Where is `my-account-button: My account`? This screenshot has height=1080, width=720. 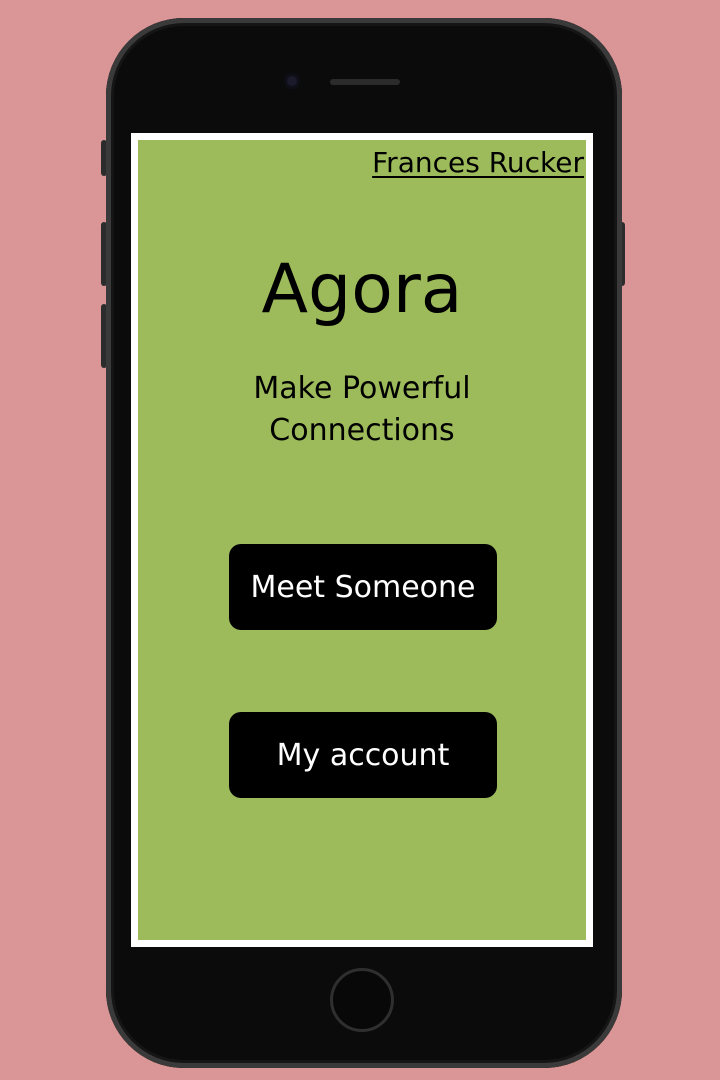
my-account-button: My account is located at coordinates (363, 755).